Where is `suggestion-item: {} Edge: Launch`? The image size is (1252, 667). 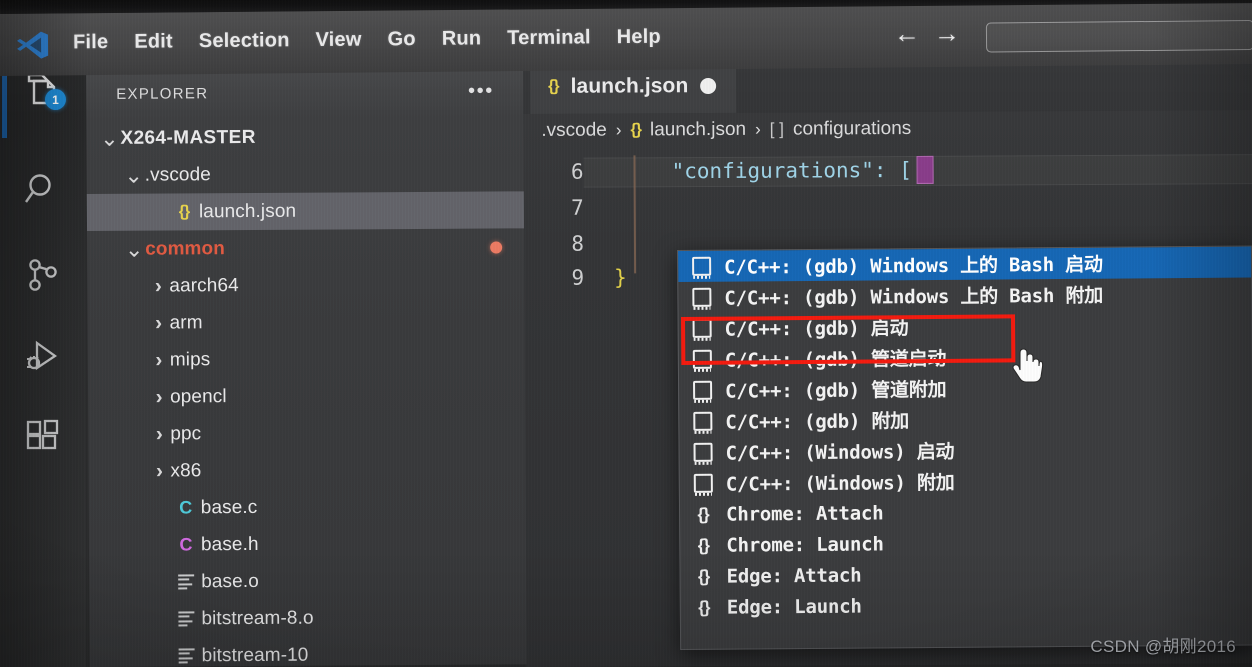 suggestion-item: {} Edge: Launch is located at coordinates (966, 604).